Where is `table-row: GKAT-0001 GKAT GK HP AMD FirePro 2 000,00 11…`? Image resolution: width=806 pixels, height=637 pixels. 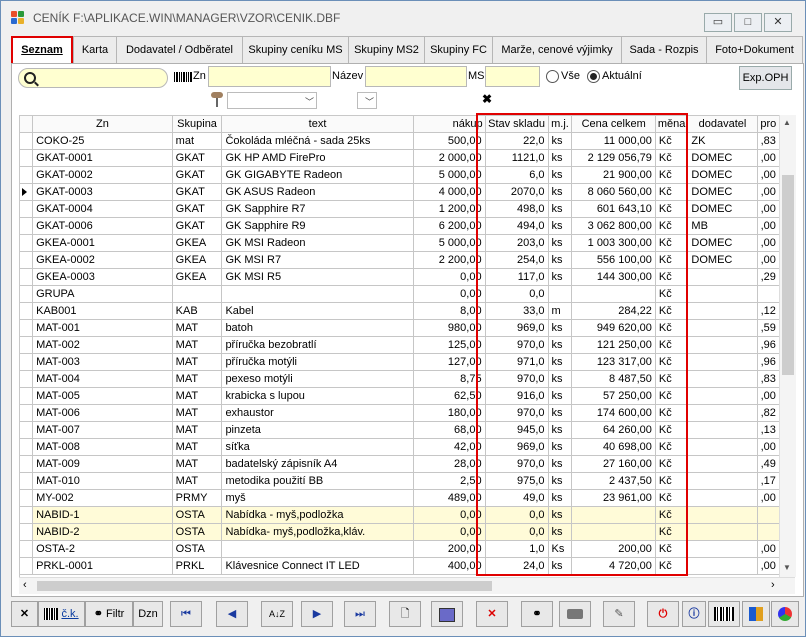
table-row: GKAT-0001 GKAT GK HP AMD FirePro 2 000,00 11… is located at coordinates (400, 158).